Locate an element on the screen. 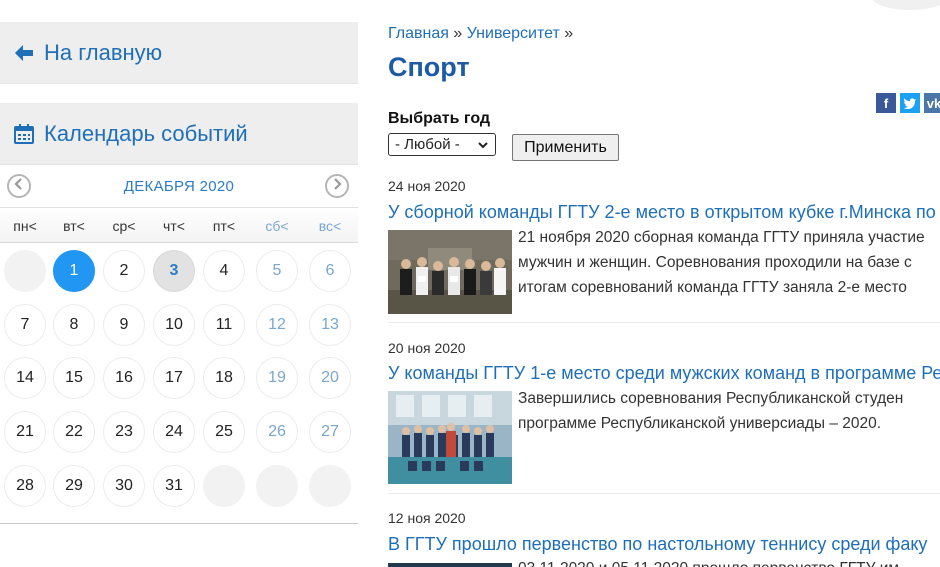 The height and width of the screenshot is (567, 940). calendar-month-label: ДЕКАБРЯ 2020 is located at coordinates (179, 186).